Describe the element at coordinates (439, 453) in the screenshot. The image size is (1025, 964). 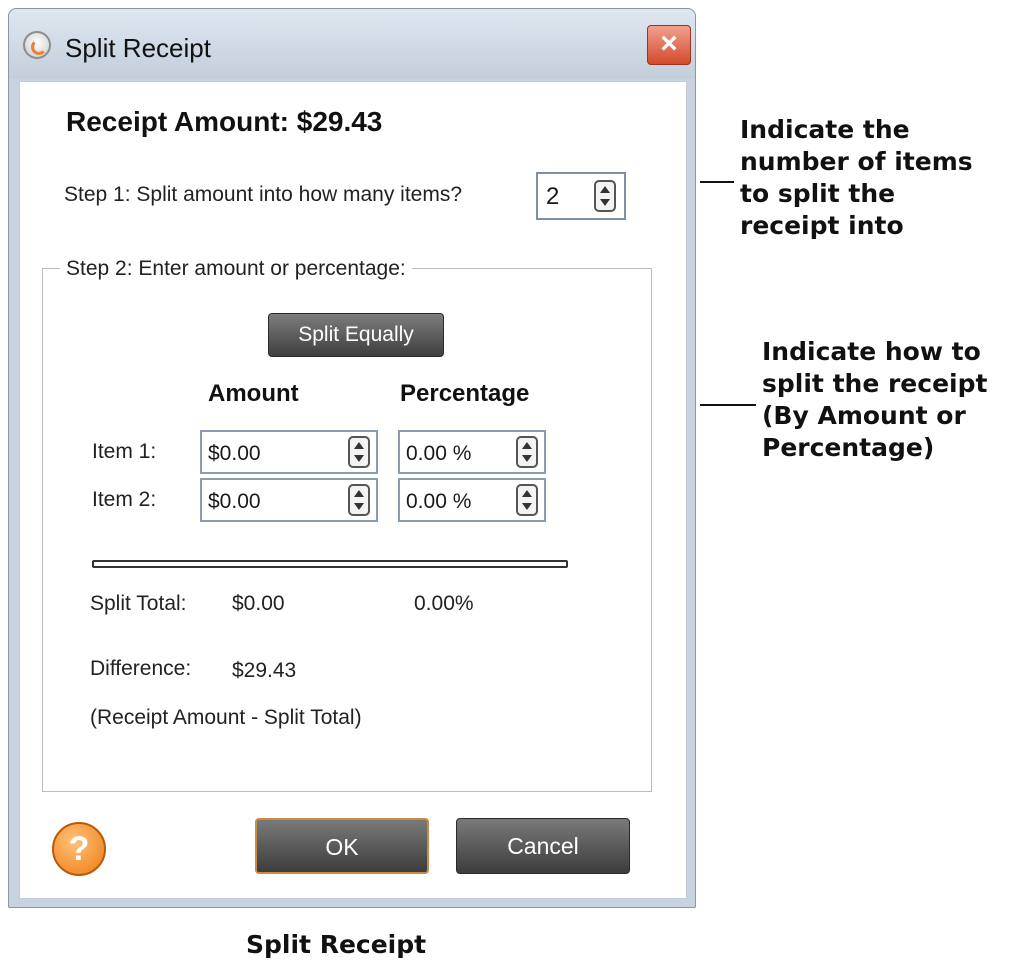
I see `item-1-percentage-value: 0.00 %` at that location.